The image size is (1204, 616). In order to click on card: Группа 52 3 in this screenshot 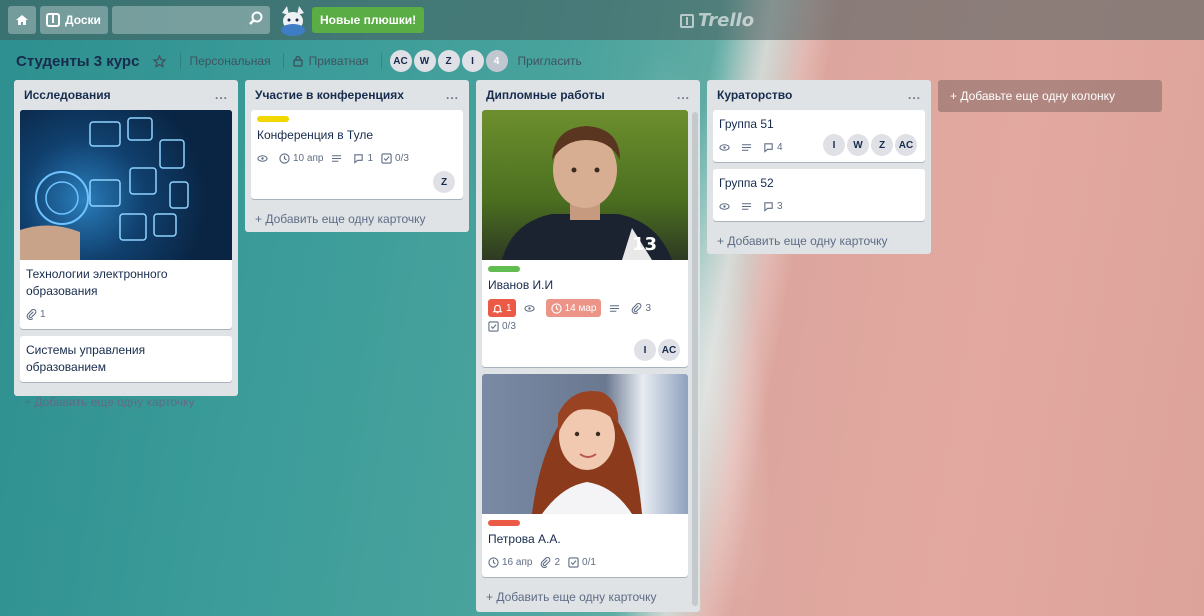, I will do `click(819, 195)`.